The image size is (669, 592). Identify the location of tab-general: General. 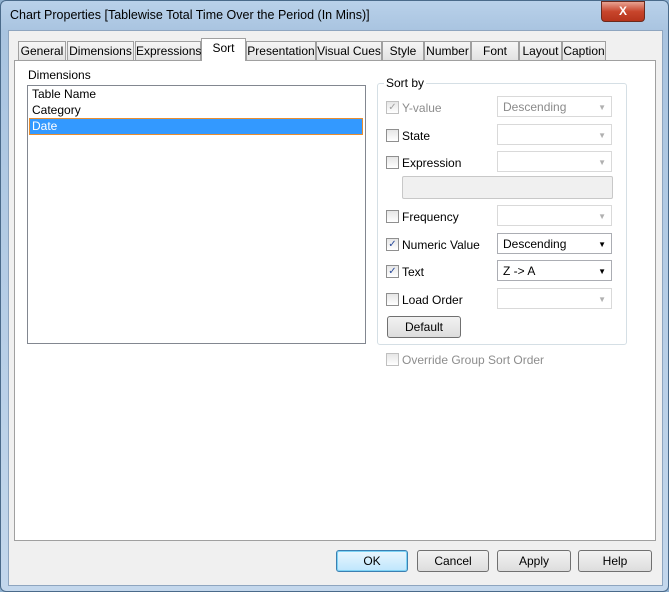
(42, 50).